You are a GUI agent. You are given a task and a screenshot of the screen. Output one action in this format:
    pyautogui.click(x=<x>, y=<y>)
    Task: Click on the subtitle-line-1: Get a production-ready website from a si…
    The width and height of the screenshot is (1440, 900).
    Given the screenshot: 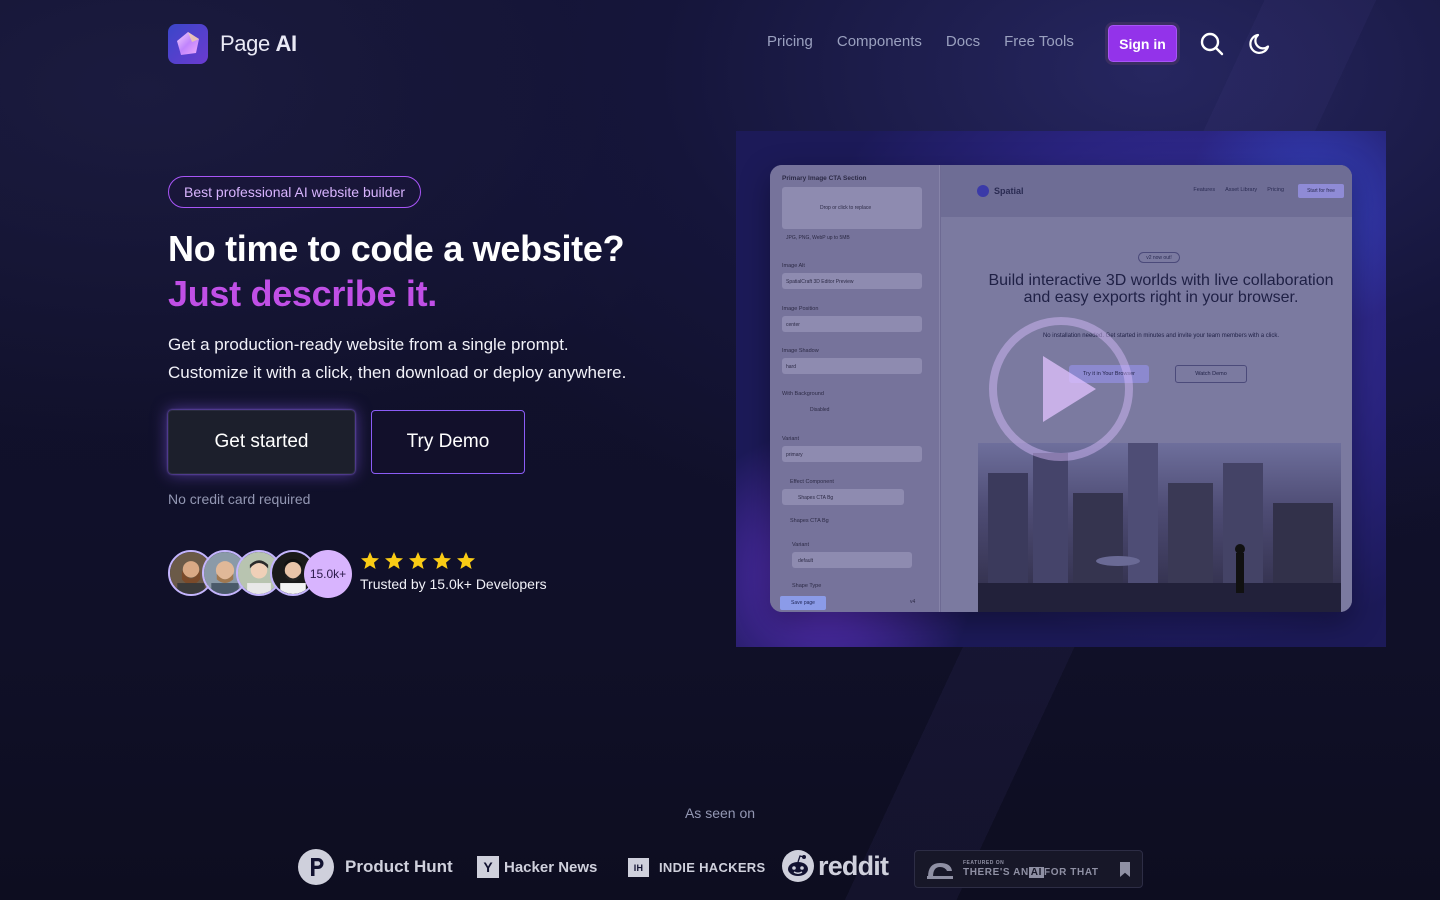 What is the action you would take?
    pyautogui.click(x=368, y=344)
    